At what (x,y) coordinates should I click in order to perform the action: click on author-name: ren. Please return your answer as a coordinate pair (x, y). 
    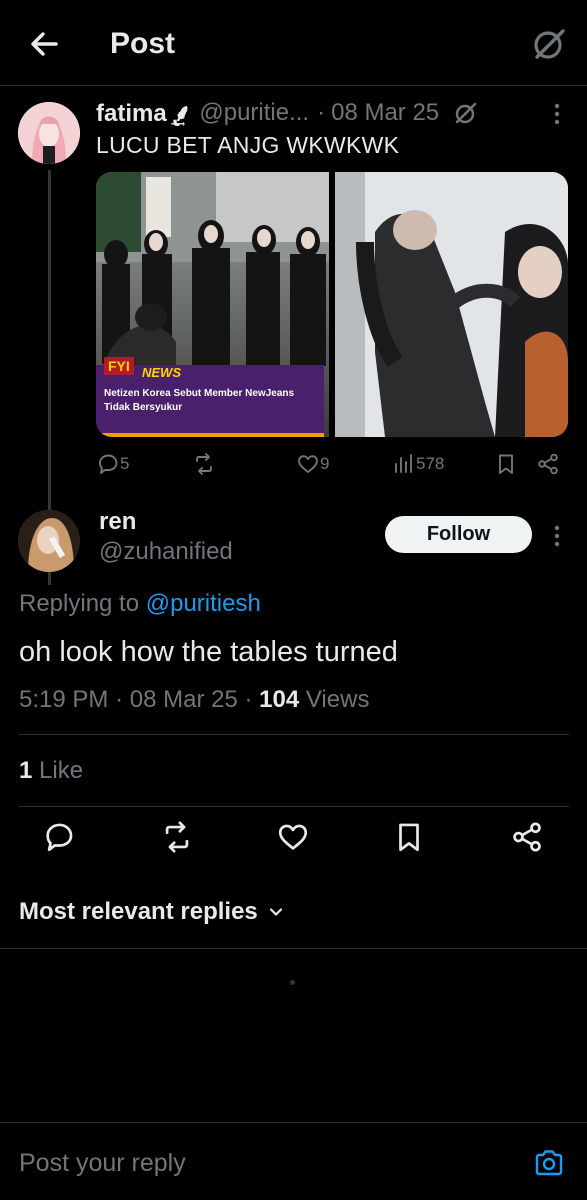
    Looking at the image, I should click on (117, 522).